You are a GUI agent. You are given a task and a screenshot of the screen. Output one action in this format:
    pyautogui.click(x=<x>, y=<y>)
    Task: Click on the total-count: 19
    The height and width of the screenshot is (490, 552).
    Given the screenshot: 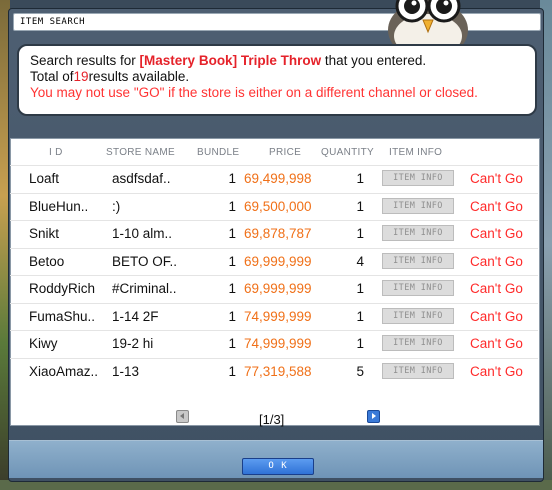 What is the action you would take?
    pyautogui.click(x=81, y=76)
    